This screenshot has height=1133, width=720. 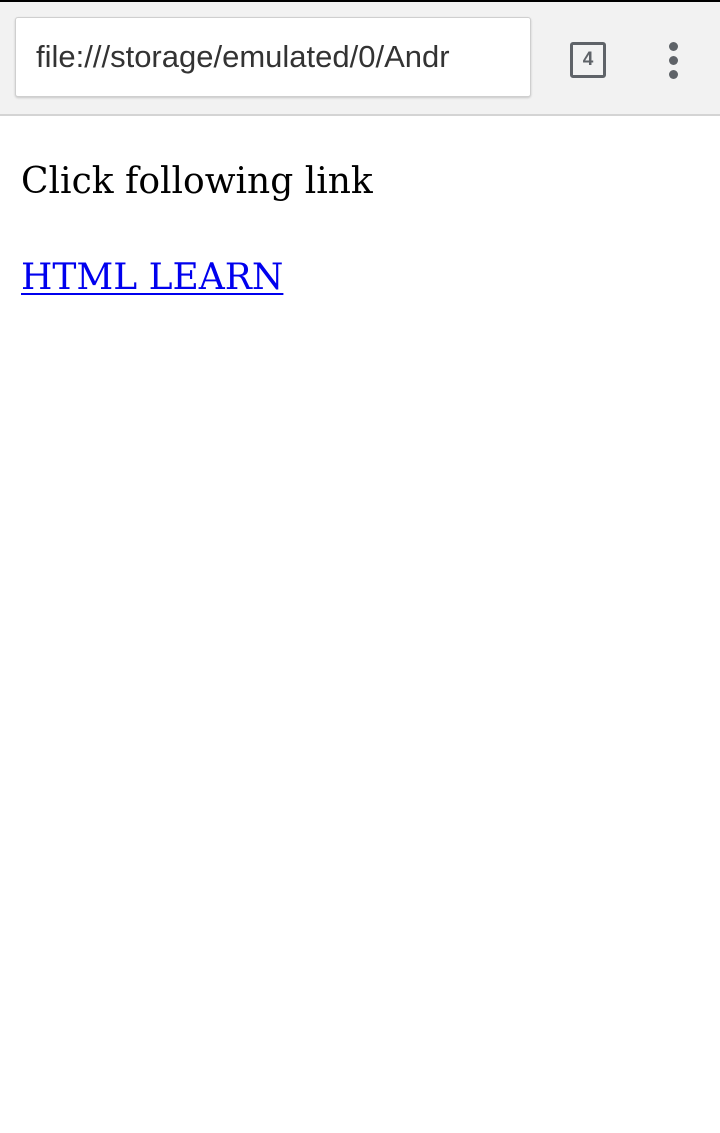 I want to click on tab-switcher-button: 4, so click(x=588, y=59).